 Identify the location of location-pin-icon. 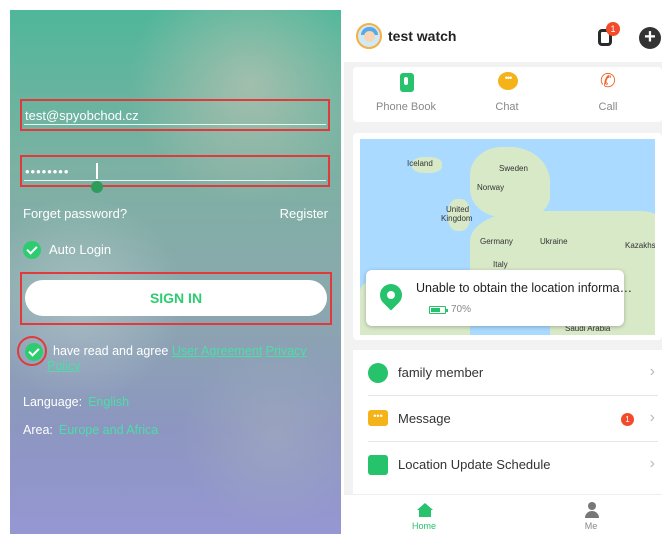
(391, 295).